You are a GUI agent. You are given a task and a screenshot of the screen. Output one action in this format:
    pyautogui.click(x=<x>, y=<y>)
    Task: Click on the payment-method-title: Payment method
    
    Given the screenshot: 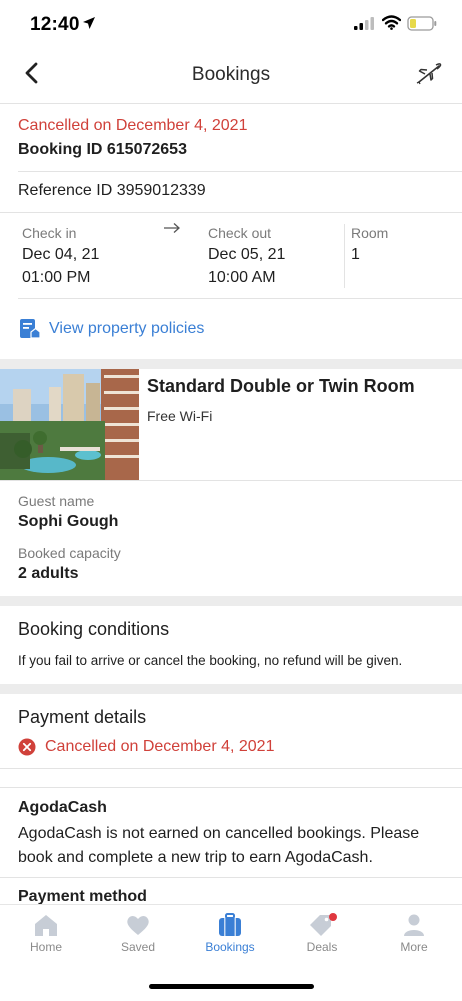 What is the action you would take?
    pyautogui.click(x=82, y=896)
    